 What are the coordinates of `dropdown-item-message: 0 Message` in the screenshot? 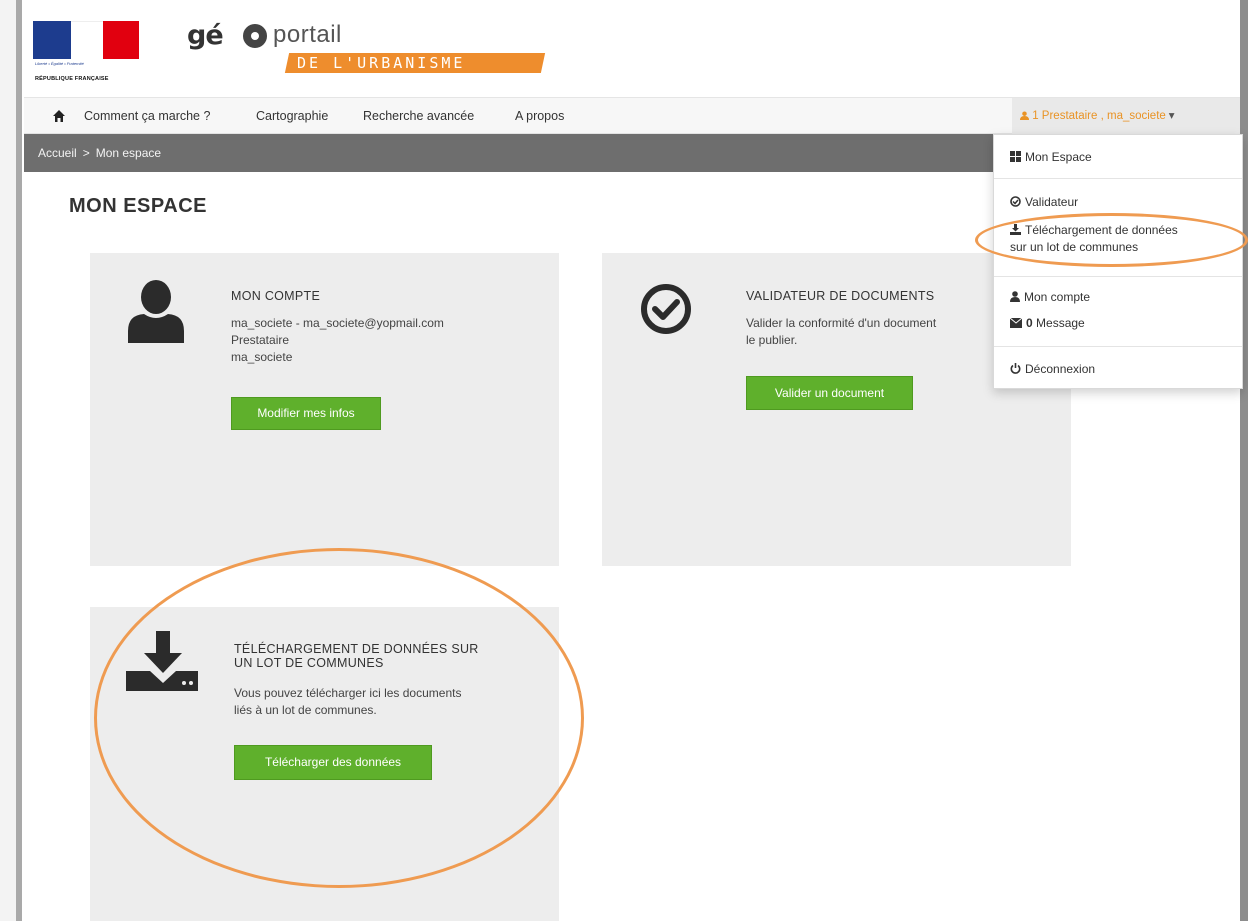 It's located at (1047, 323).